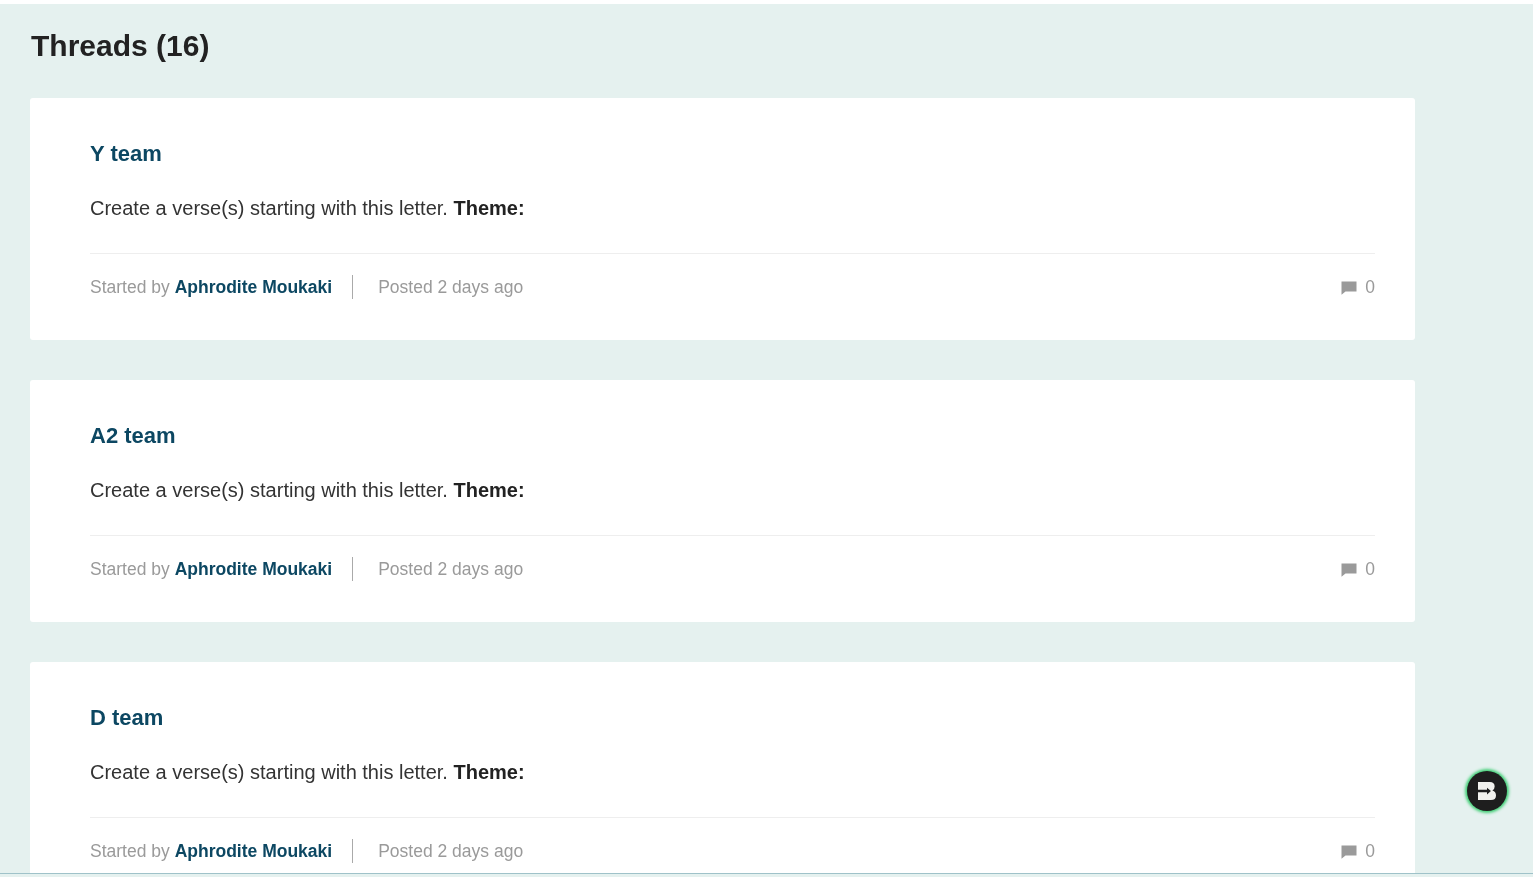 The width and height of the screenshot is (1533, 877). Describe the element at coordinates (127, 718) in the screenshot. I see `thread-title-link: D team` at that location.